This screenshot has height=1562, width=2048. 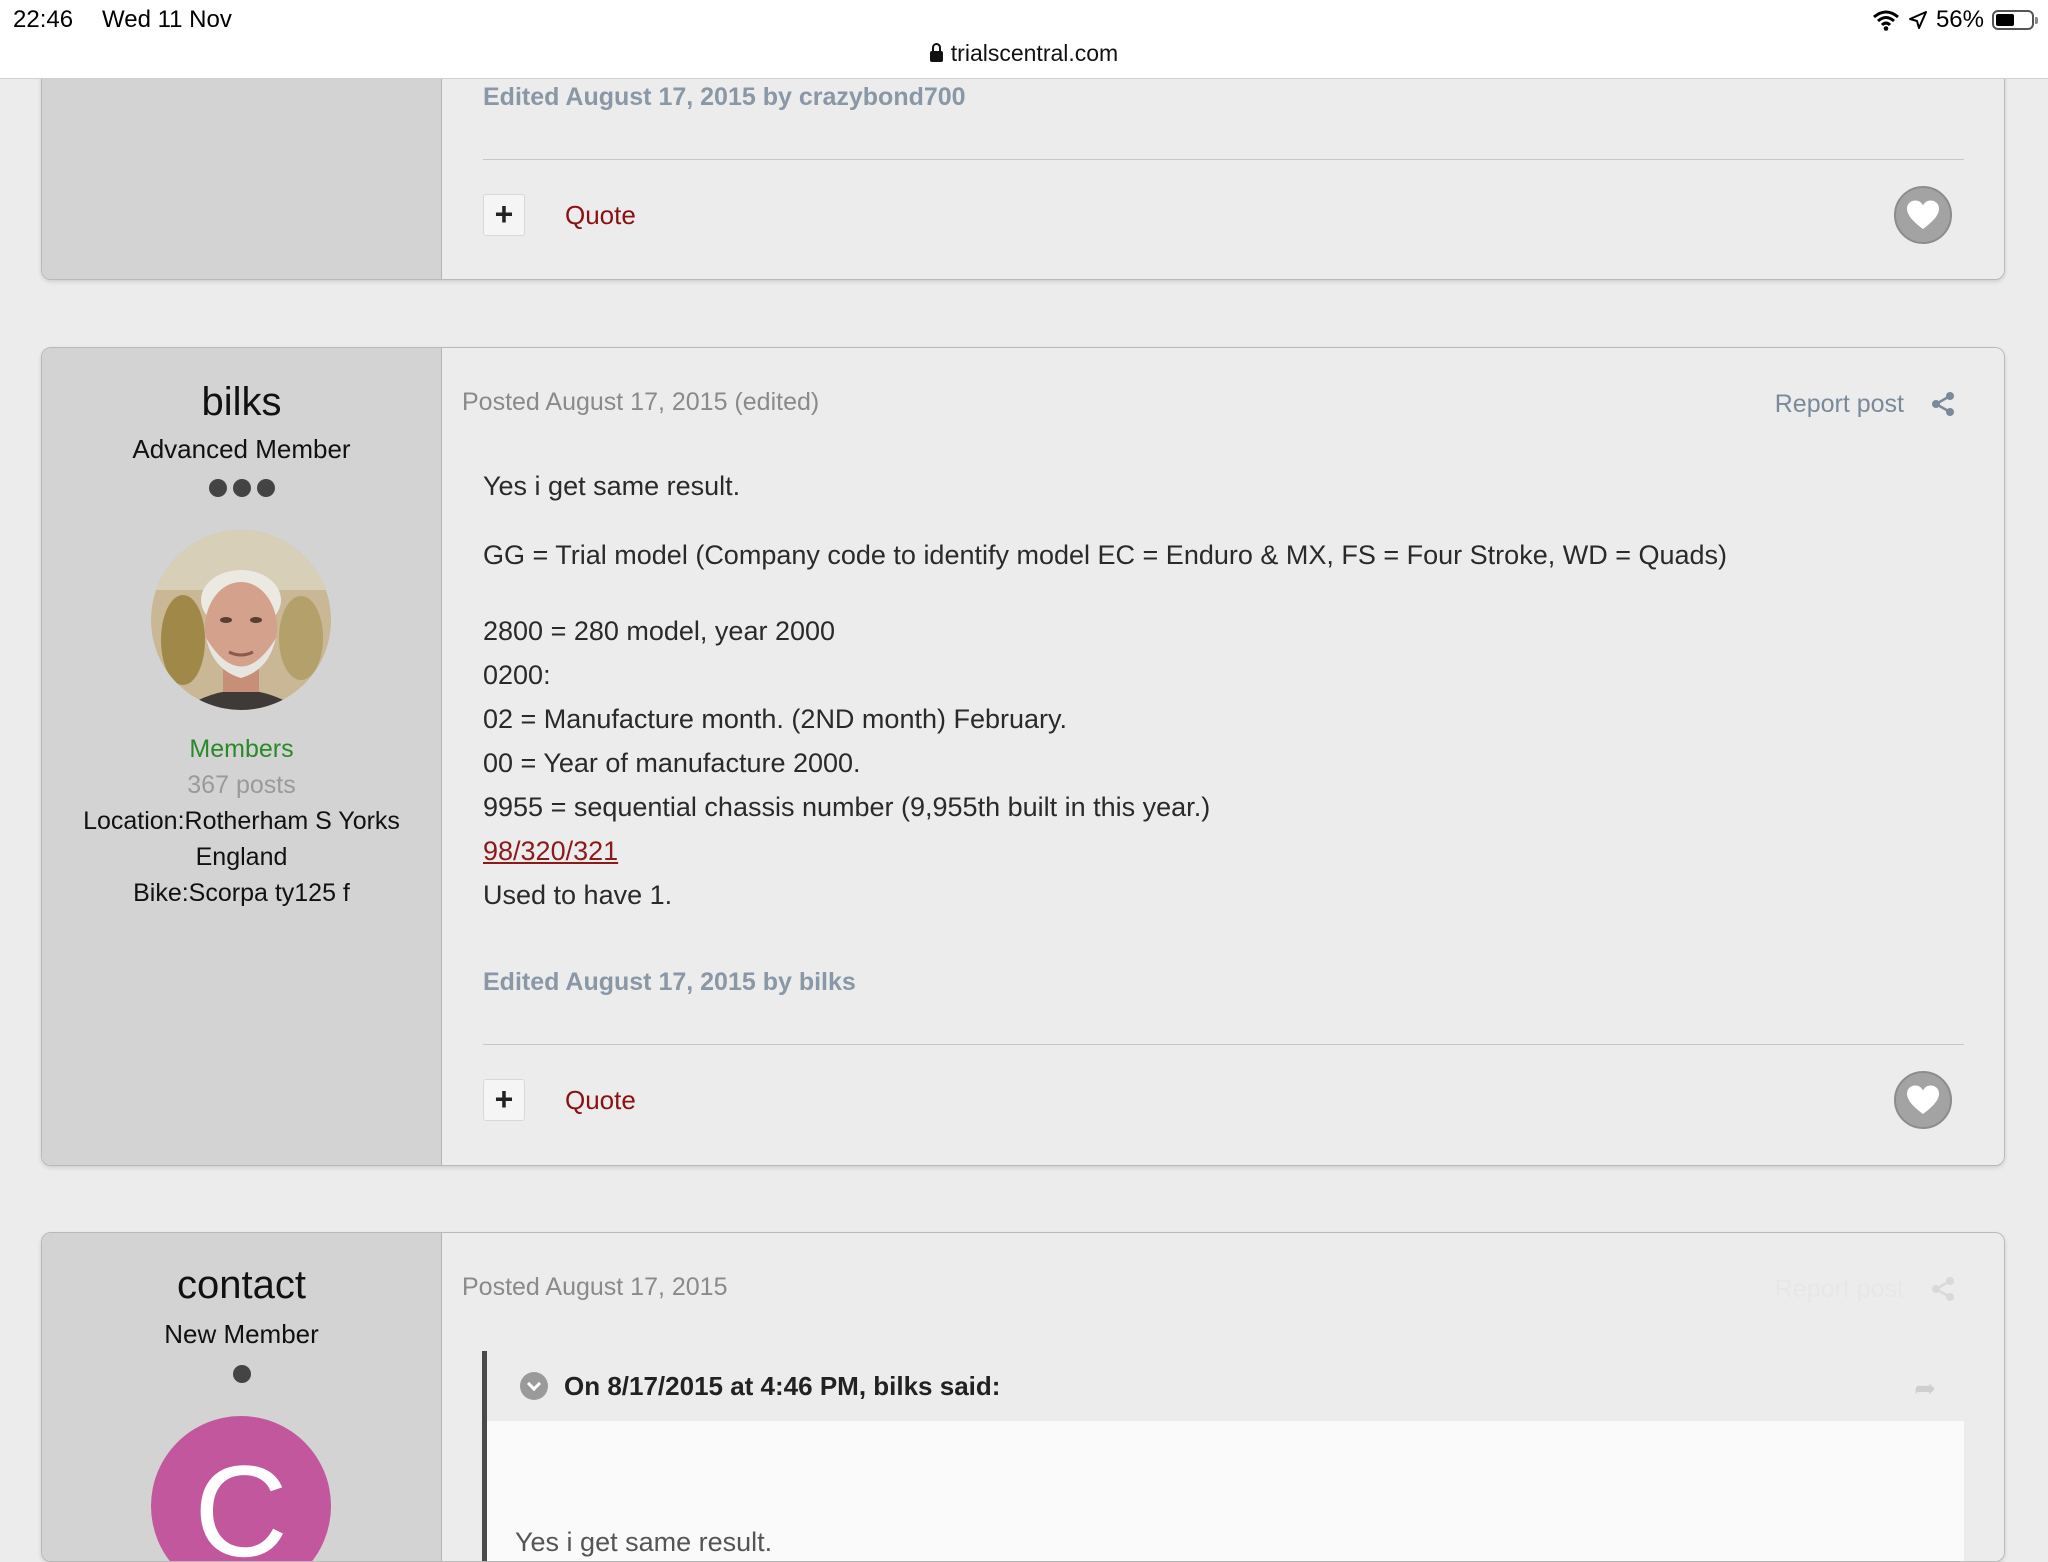 I want to click on status-icons: 56%, so click(x=1955, y=20).